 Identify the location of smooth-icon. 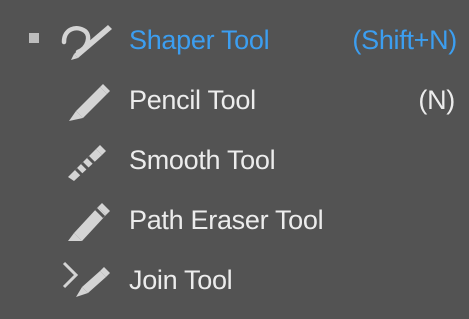
(90, 159).